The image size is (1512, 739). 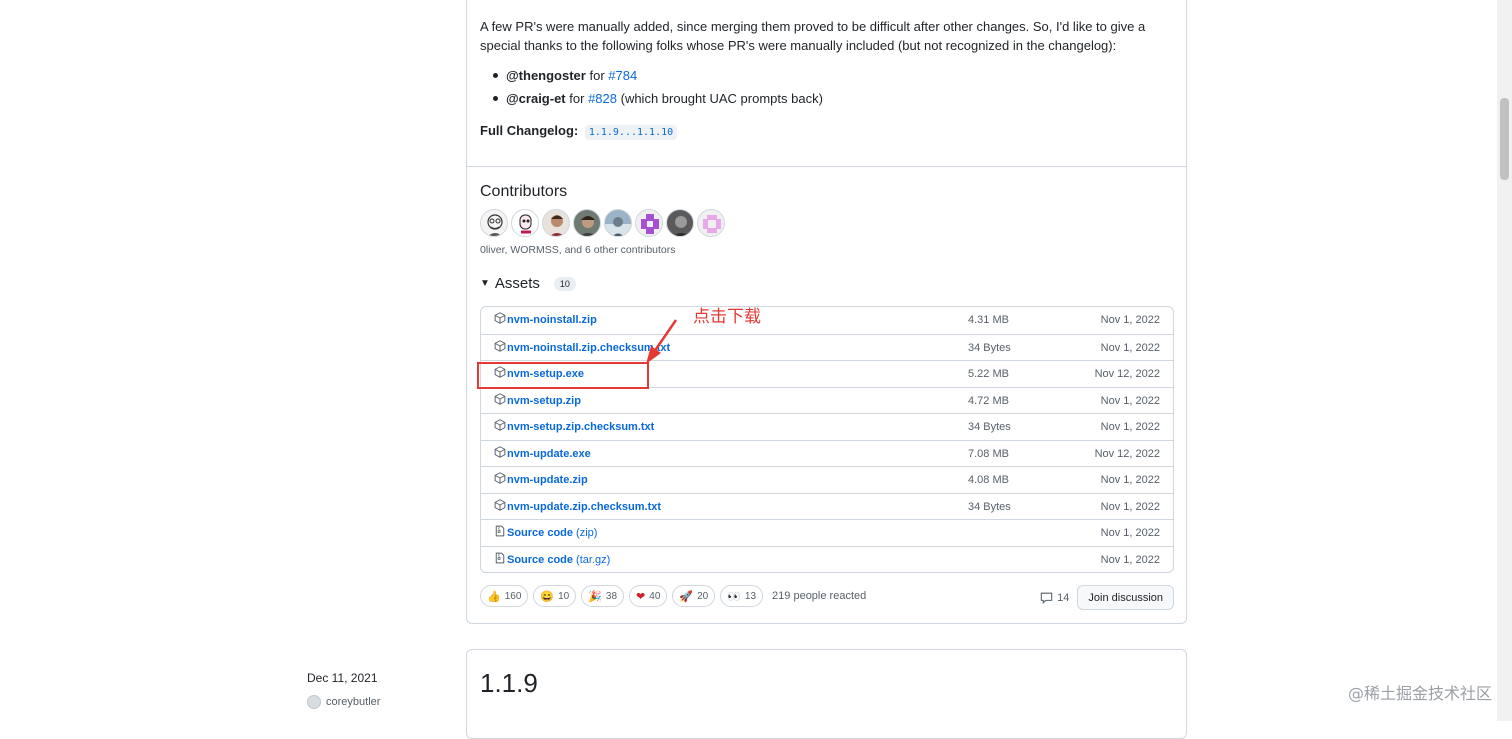 What do you see at coordinates (353, 702) in the screenshot?
I see `author-name: coreybutler` at bounding box center [353, 702].